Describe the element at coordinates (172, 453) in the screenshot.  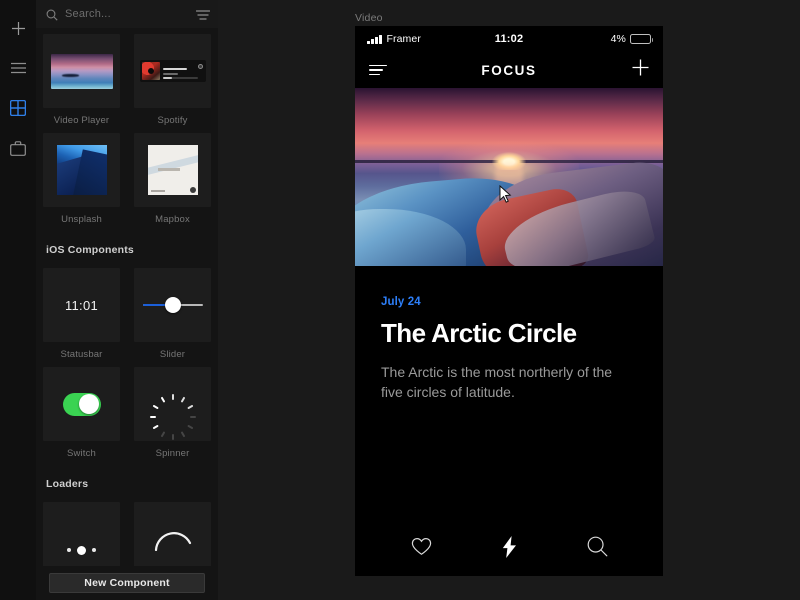
I see `component-label: Spinner` at that location.